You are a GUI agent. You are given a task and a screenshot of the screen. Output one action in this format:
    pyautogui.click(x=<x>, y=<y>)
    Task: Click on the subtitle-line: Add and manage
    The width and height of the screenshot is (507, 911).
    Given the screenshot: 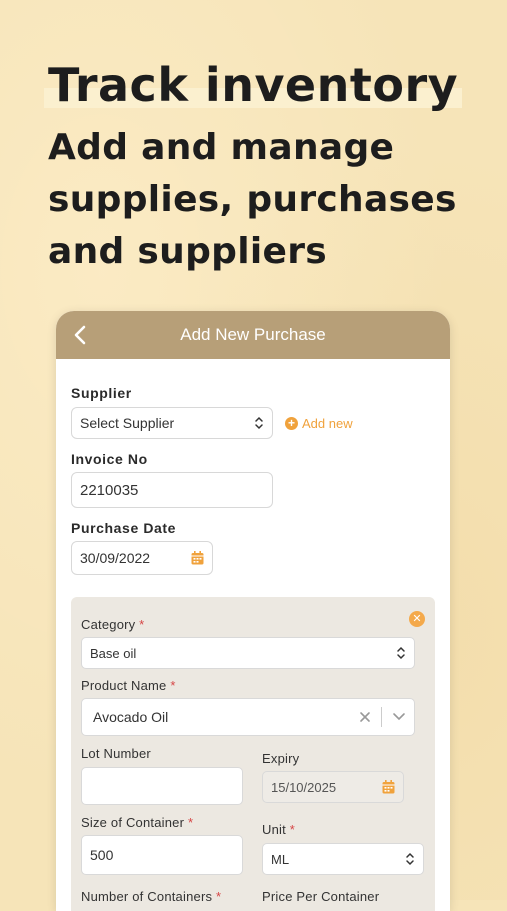 What is the action you would take?
    pyautogui.click(x=221, y=147)
    